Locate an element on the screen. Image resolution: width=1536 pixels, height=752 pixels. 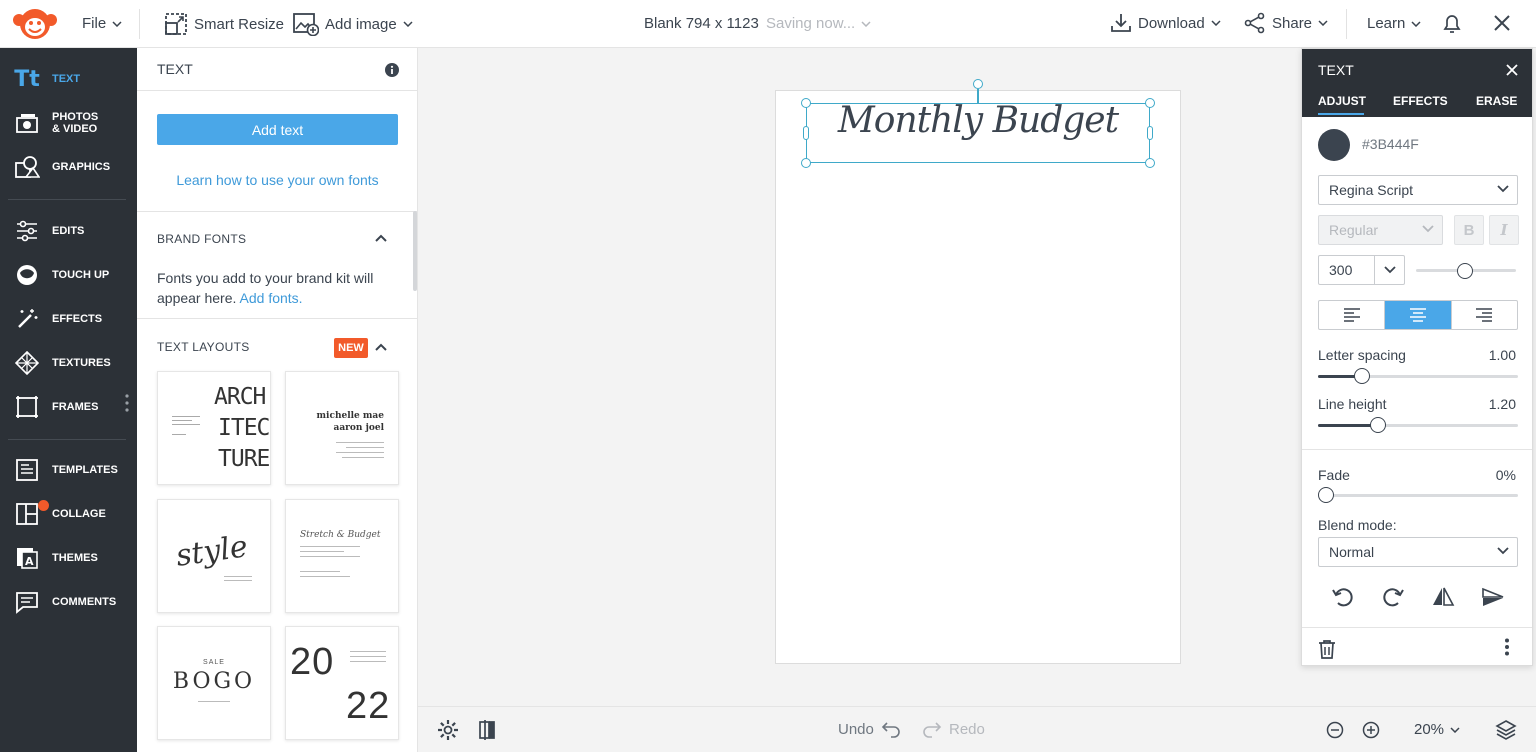
line-height-slider-knob is located at coordinates (1378, 425).